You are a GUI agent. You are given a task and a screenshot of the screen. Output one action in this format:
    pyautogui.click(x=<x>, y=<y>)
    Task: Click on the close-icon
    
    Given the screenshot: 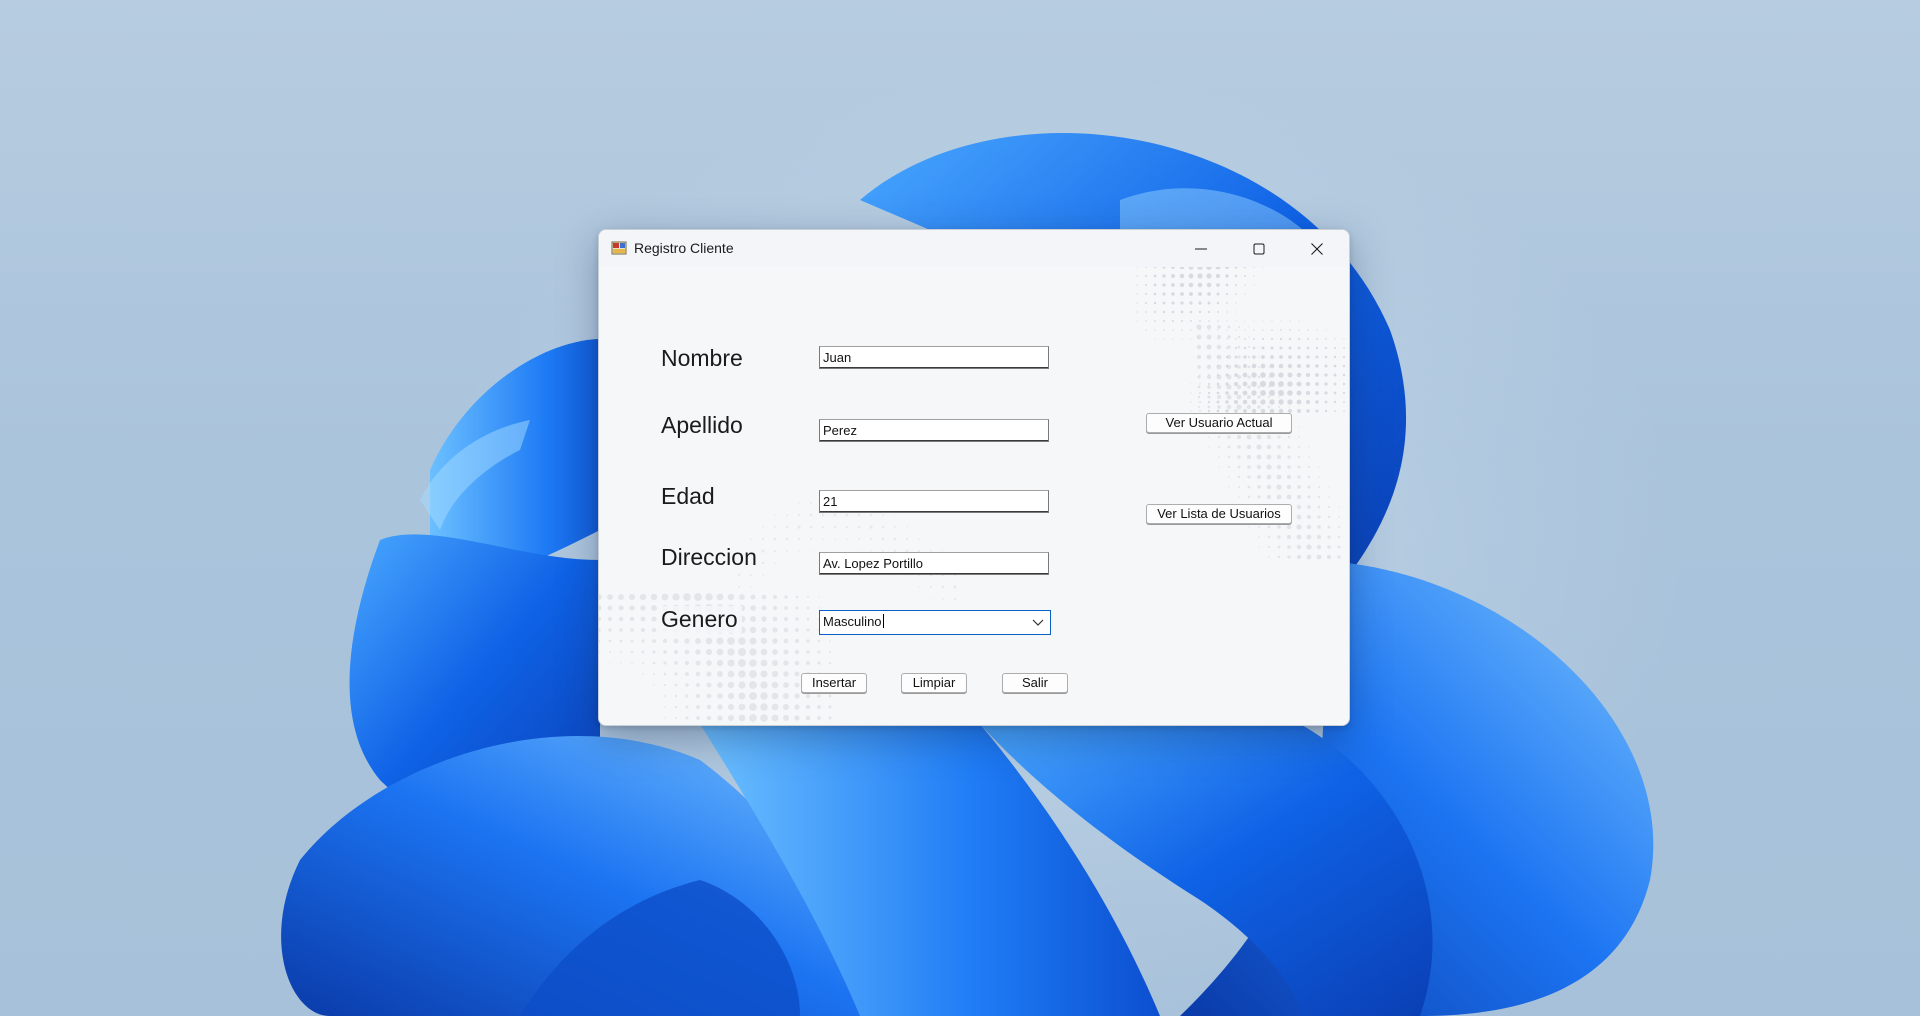 What is the action you would take?
    pyautogui.click(x=1317, y=249)
    